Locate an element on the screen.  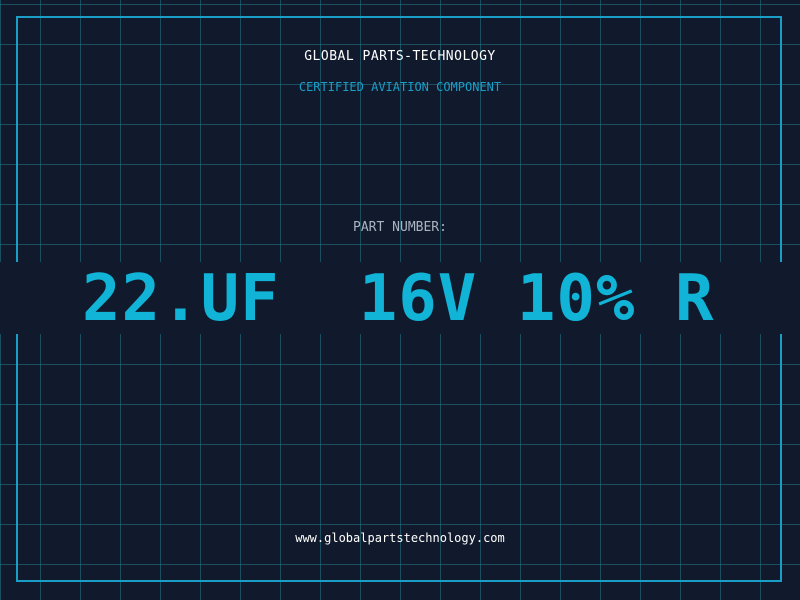
part-number-value: 22.UF 16V 10% R is located at coordinates (398, 298).